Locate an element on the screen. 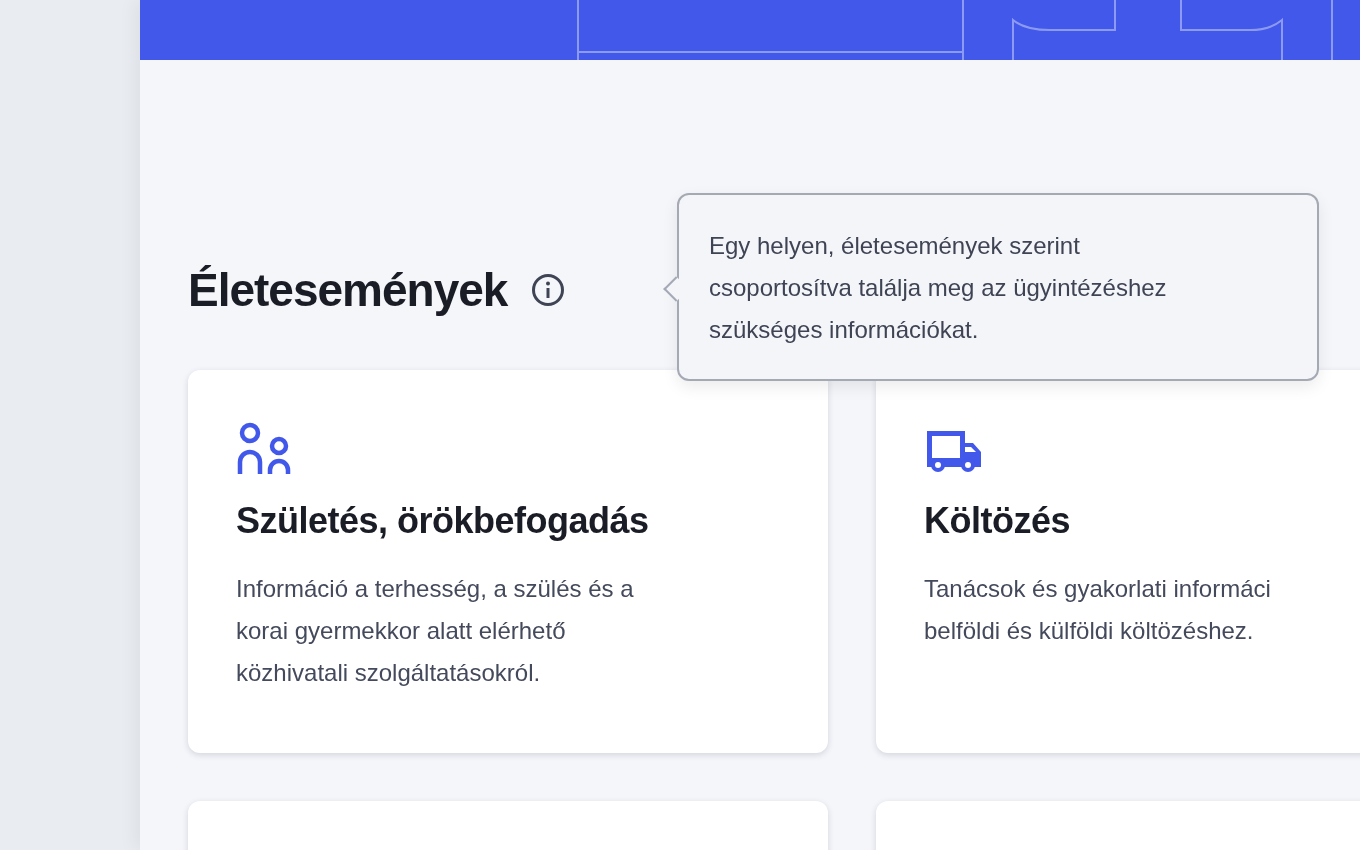  tooltip: Egy helyen, életesemények szerint csoportosítva találja meg az ügyintézéshez szükséges információkat. is located at coordinates (998, 287).